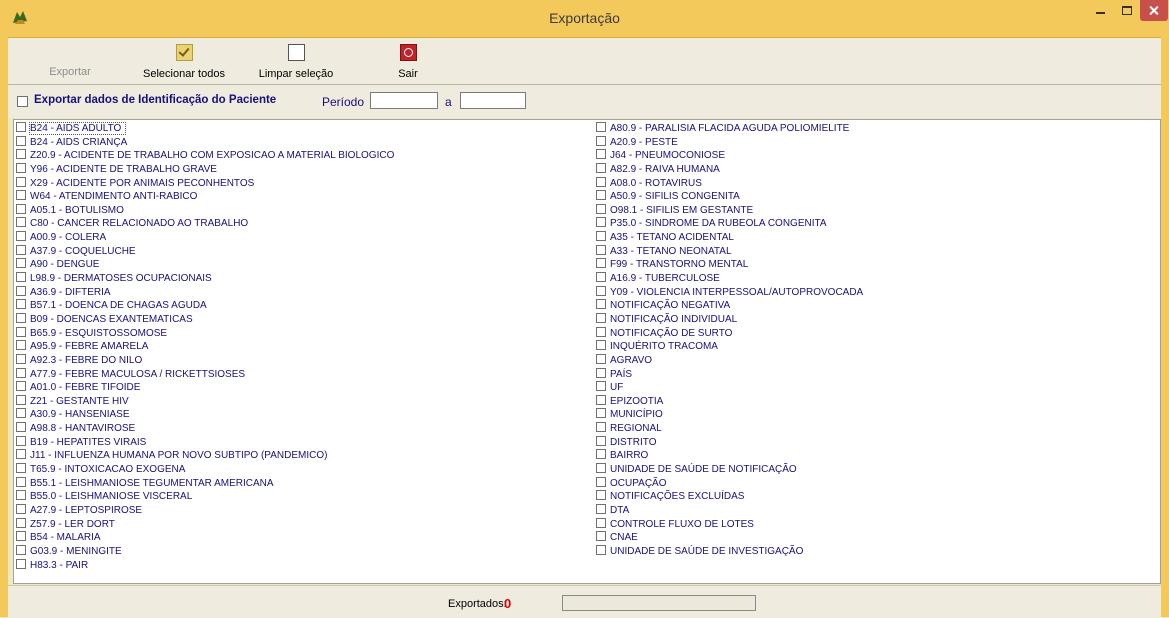 Image resolution: width=1169 pixels, height=618 pixels. I want to click on checklist-item: X29 - ACIDENTE POR ANIMAIS PECONHENTOS, so click(303, 183).